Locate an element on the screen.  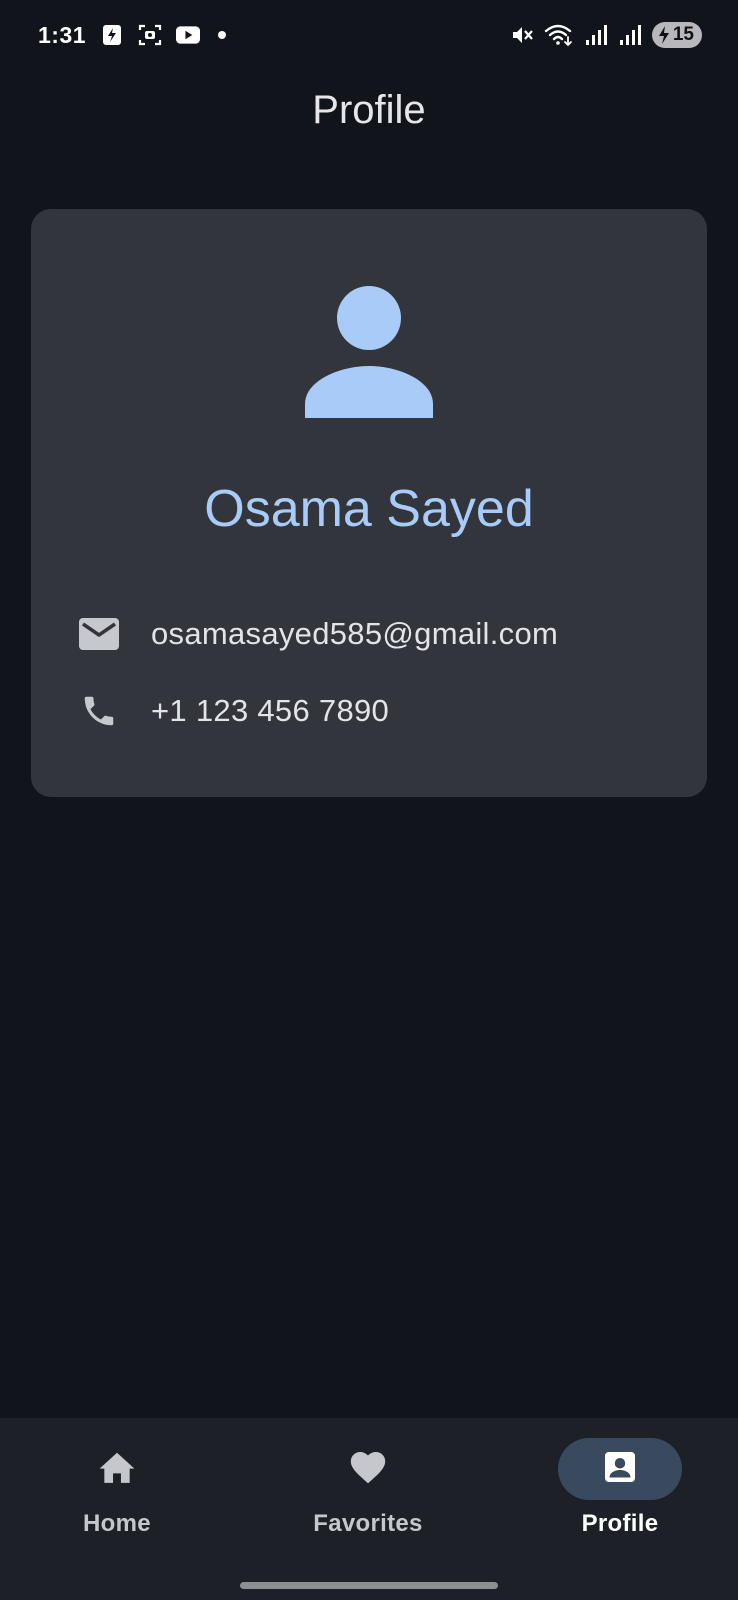
status-bar: 1:31 15 is located at coordinates (369, 35).